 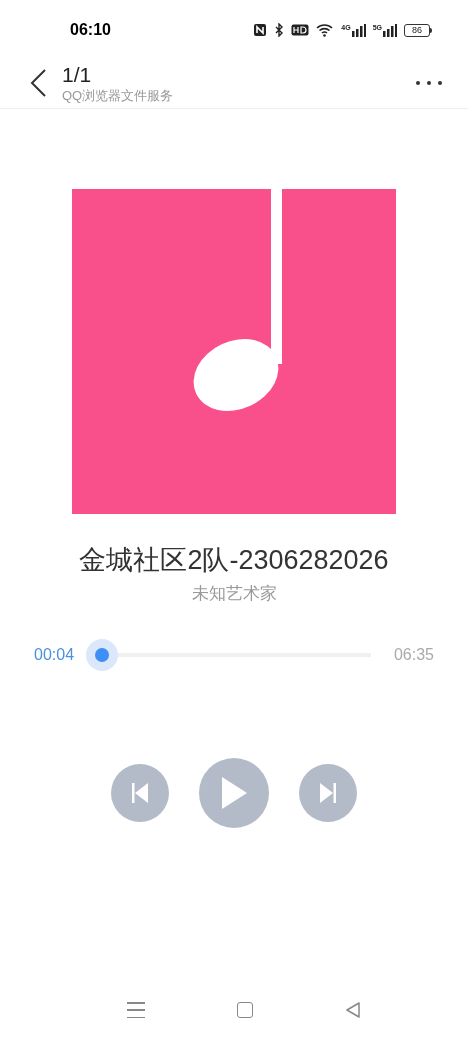 I want to click on skip-forward-icon, so click(x=328, y=793).